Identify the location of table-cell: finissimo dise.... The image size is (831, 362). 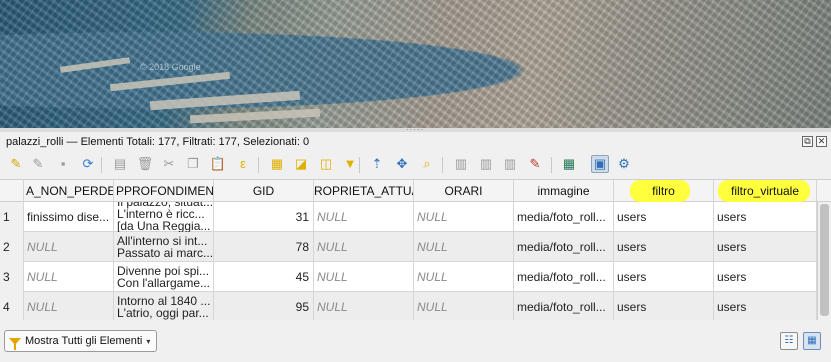
(69, 217).